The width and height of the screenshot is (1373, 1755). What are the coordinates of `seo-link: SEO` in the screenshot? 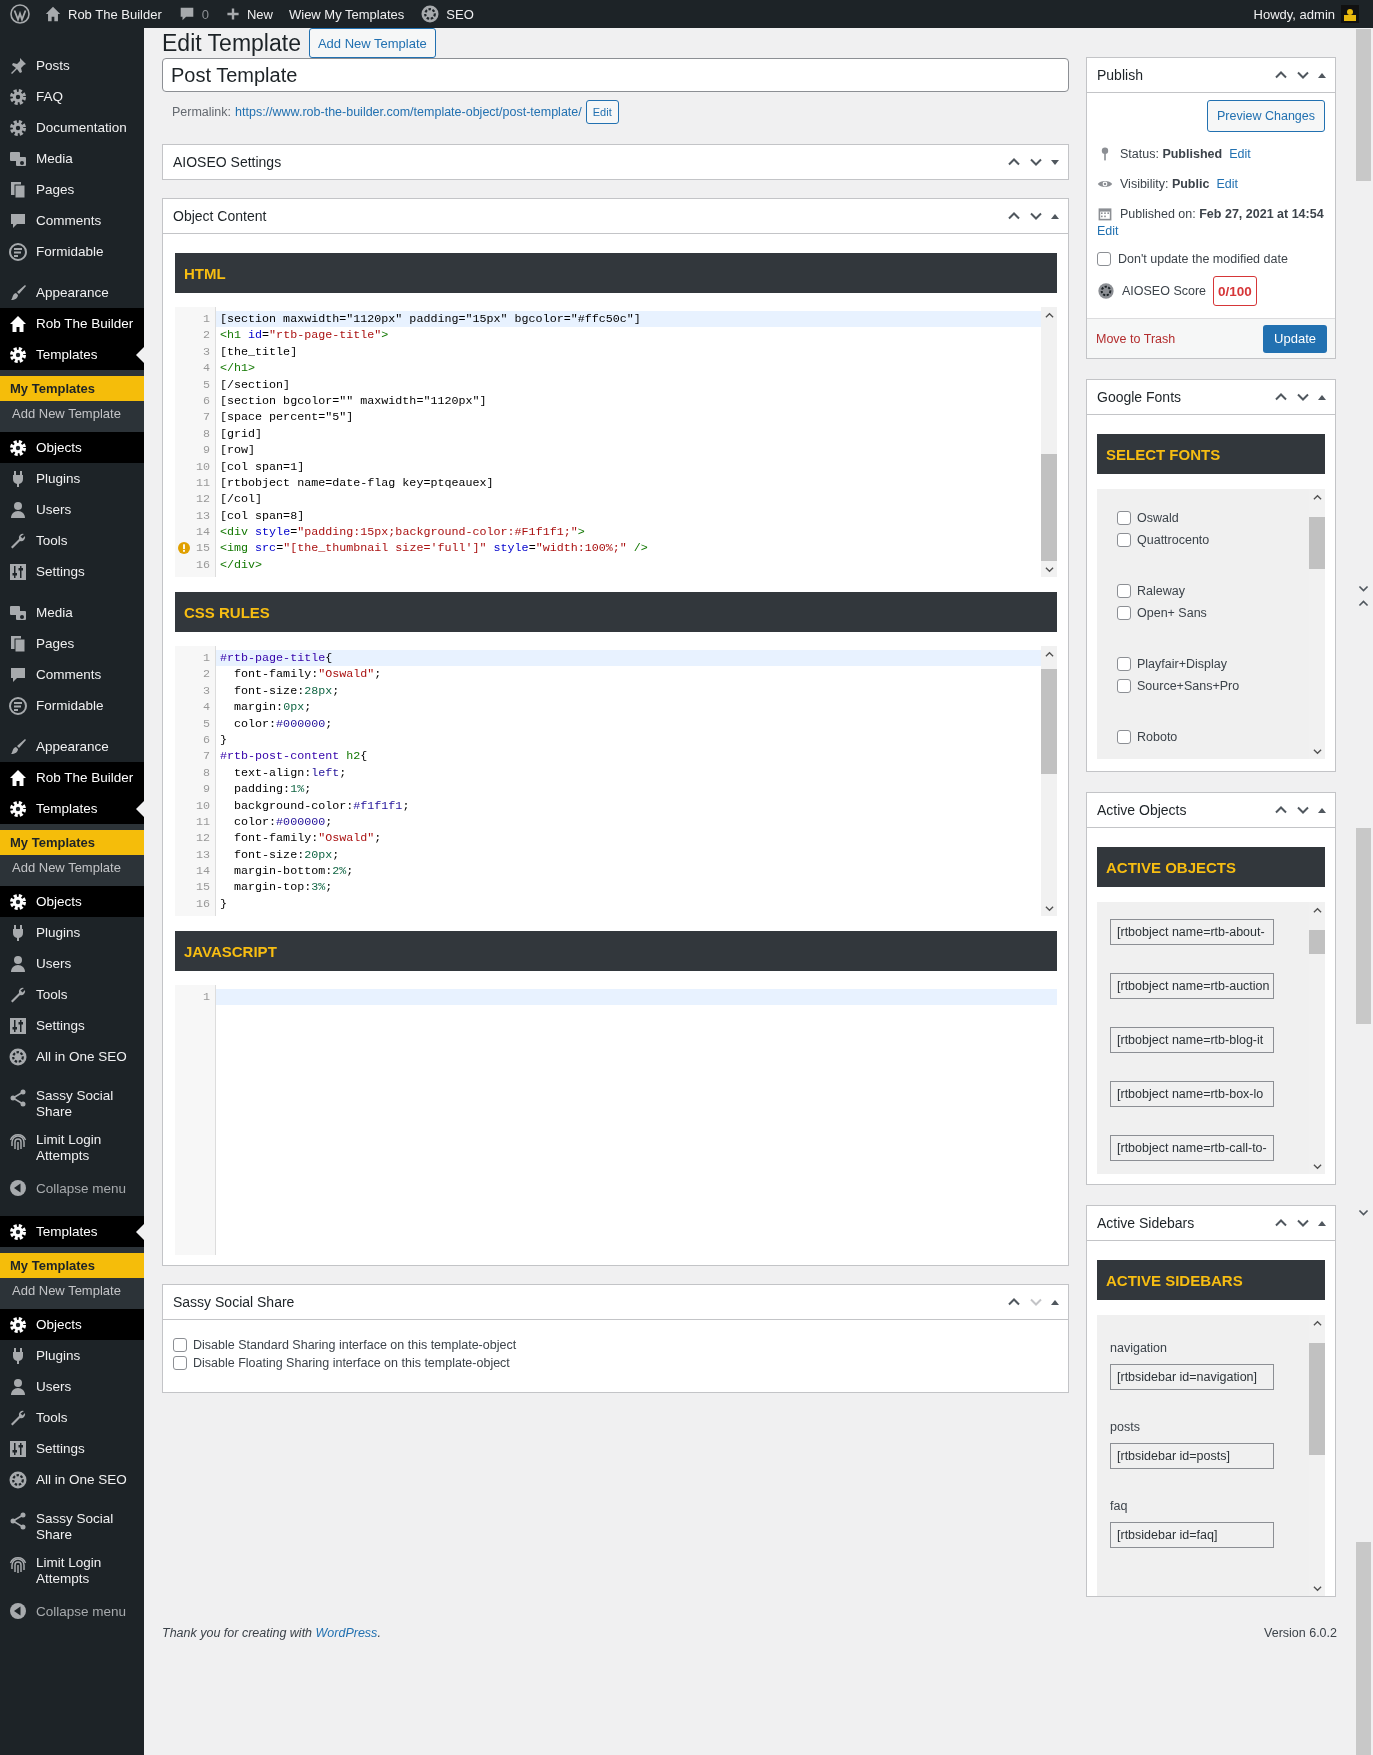 It's located at (447, 14).